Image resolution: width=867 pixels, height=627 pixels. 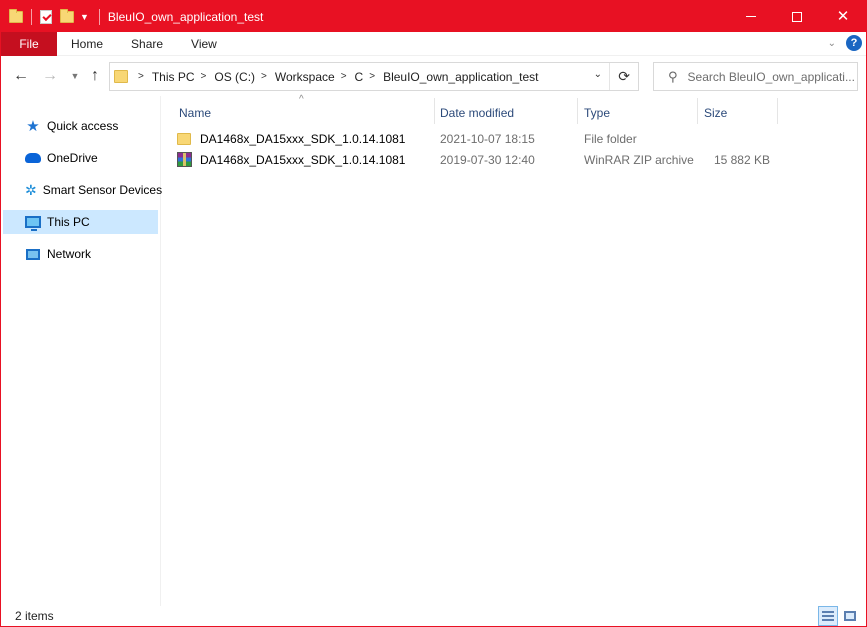 I want to click on column-header-date-modified: Date modified, so click(x=477, y=113).